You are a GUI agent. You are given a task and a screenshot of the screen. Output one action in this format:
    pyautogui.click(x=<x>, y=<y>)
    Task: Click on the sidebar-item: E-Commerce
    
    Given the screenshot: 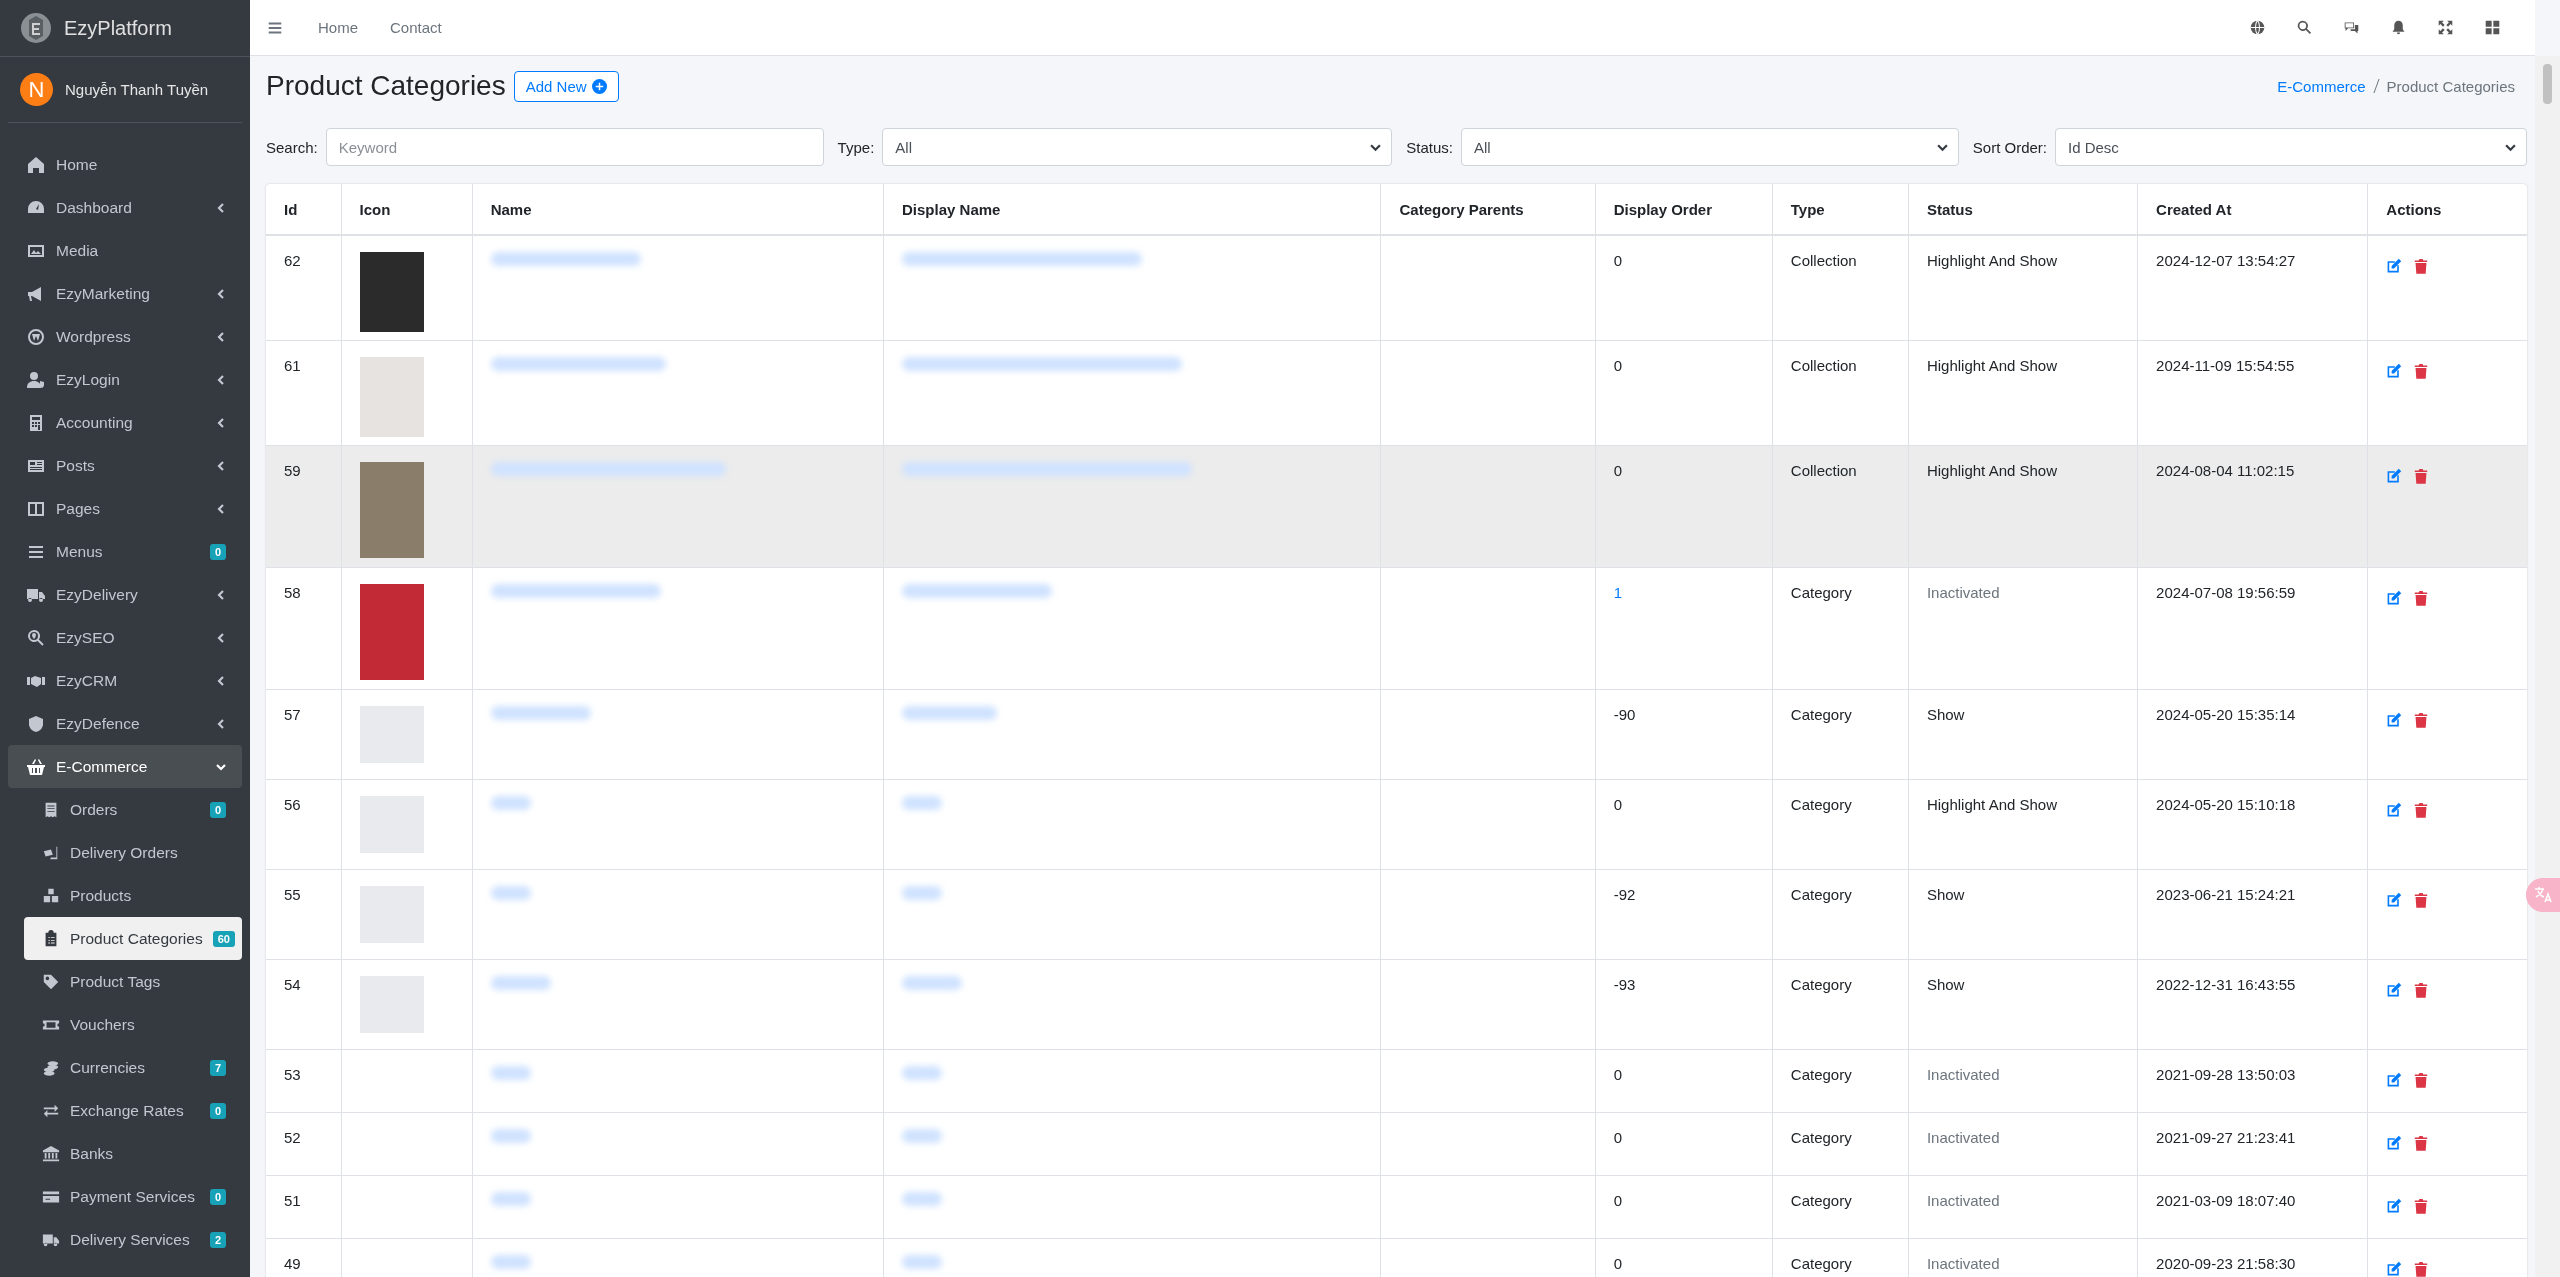 What is the action you would take?
    pyautogui.click(x=125, y=766)
    